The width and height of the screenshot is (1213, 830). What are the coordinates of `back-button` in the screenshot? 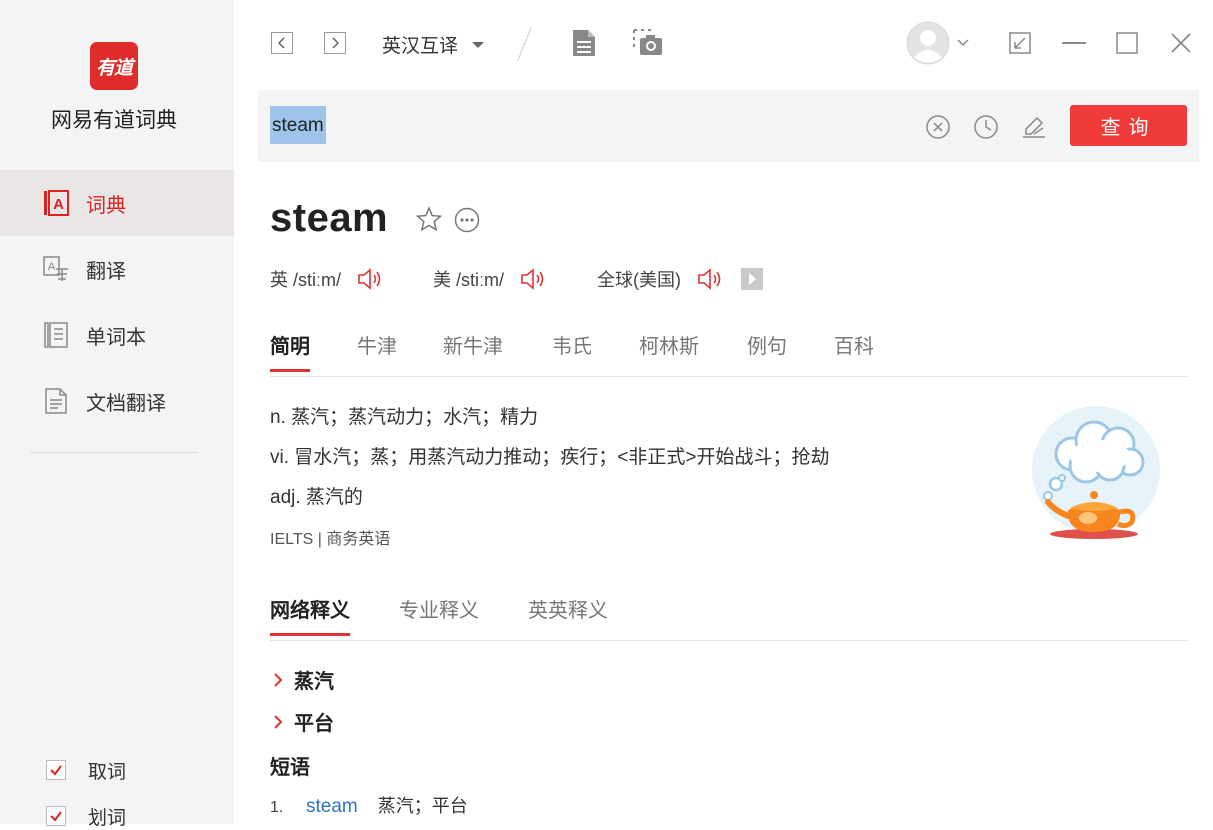 It's located at (282, 43).